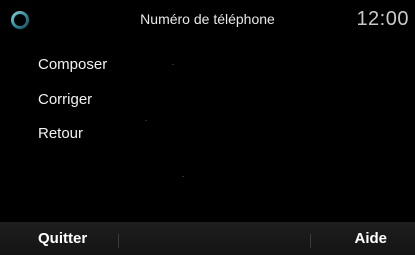  What do you see at coordinates (370, 238) in the screenshot?
I see `help-button: Aide` at bounding box center [370, 238].